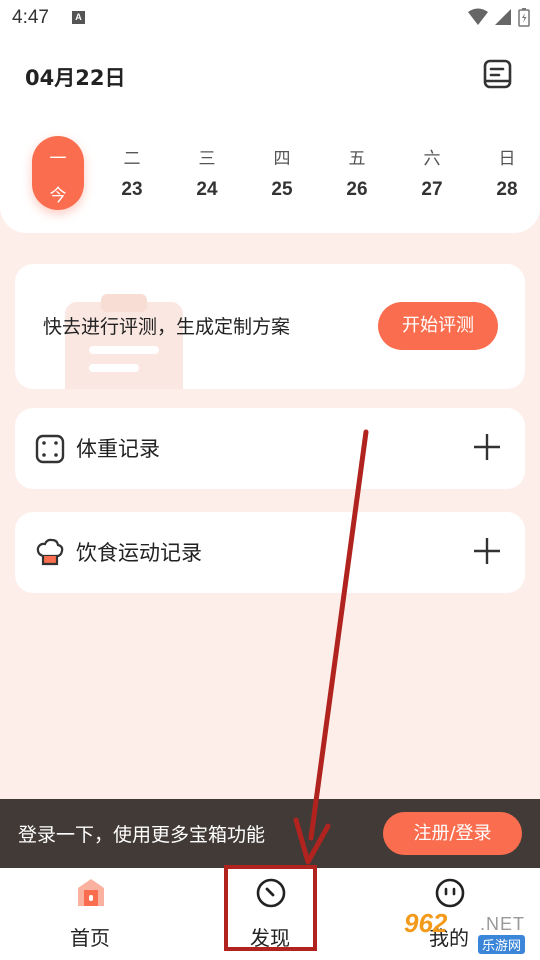  I want to click on day-tue: 二 23, so click(132, 173).